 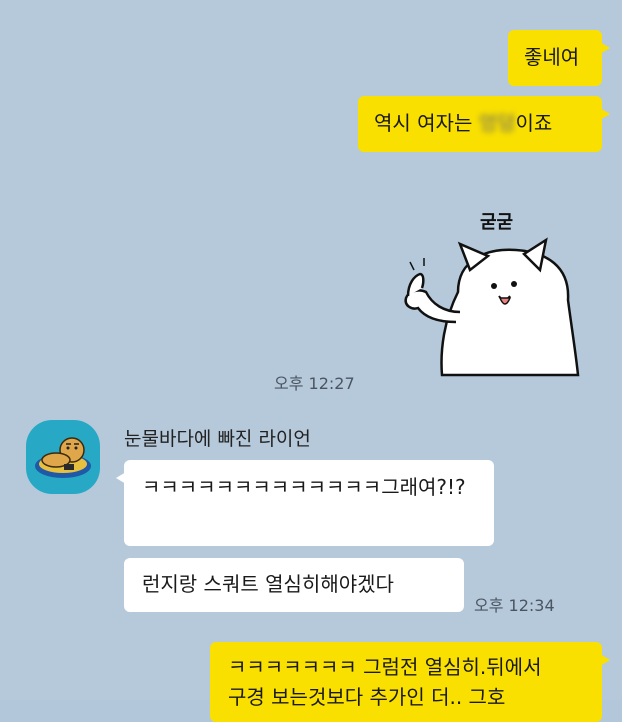 What do you see at coordinates (314, 383) in the screenshot?
I see `message-timestamp: 오후 12:27` at bounding box center [314, 383].